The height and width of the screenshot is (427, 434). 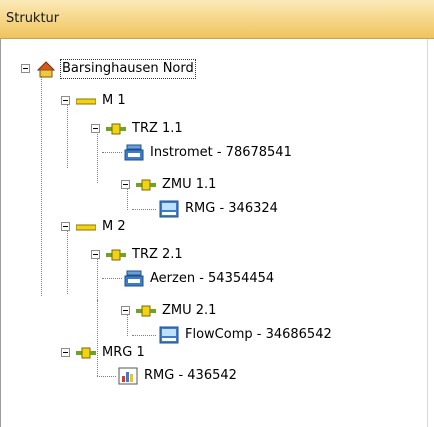 I want to click on tree-node-rmg-2: RMG - 436542, so click(x=178, y=376).